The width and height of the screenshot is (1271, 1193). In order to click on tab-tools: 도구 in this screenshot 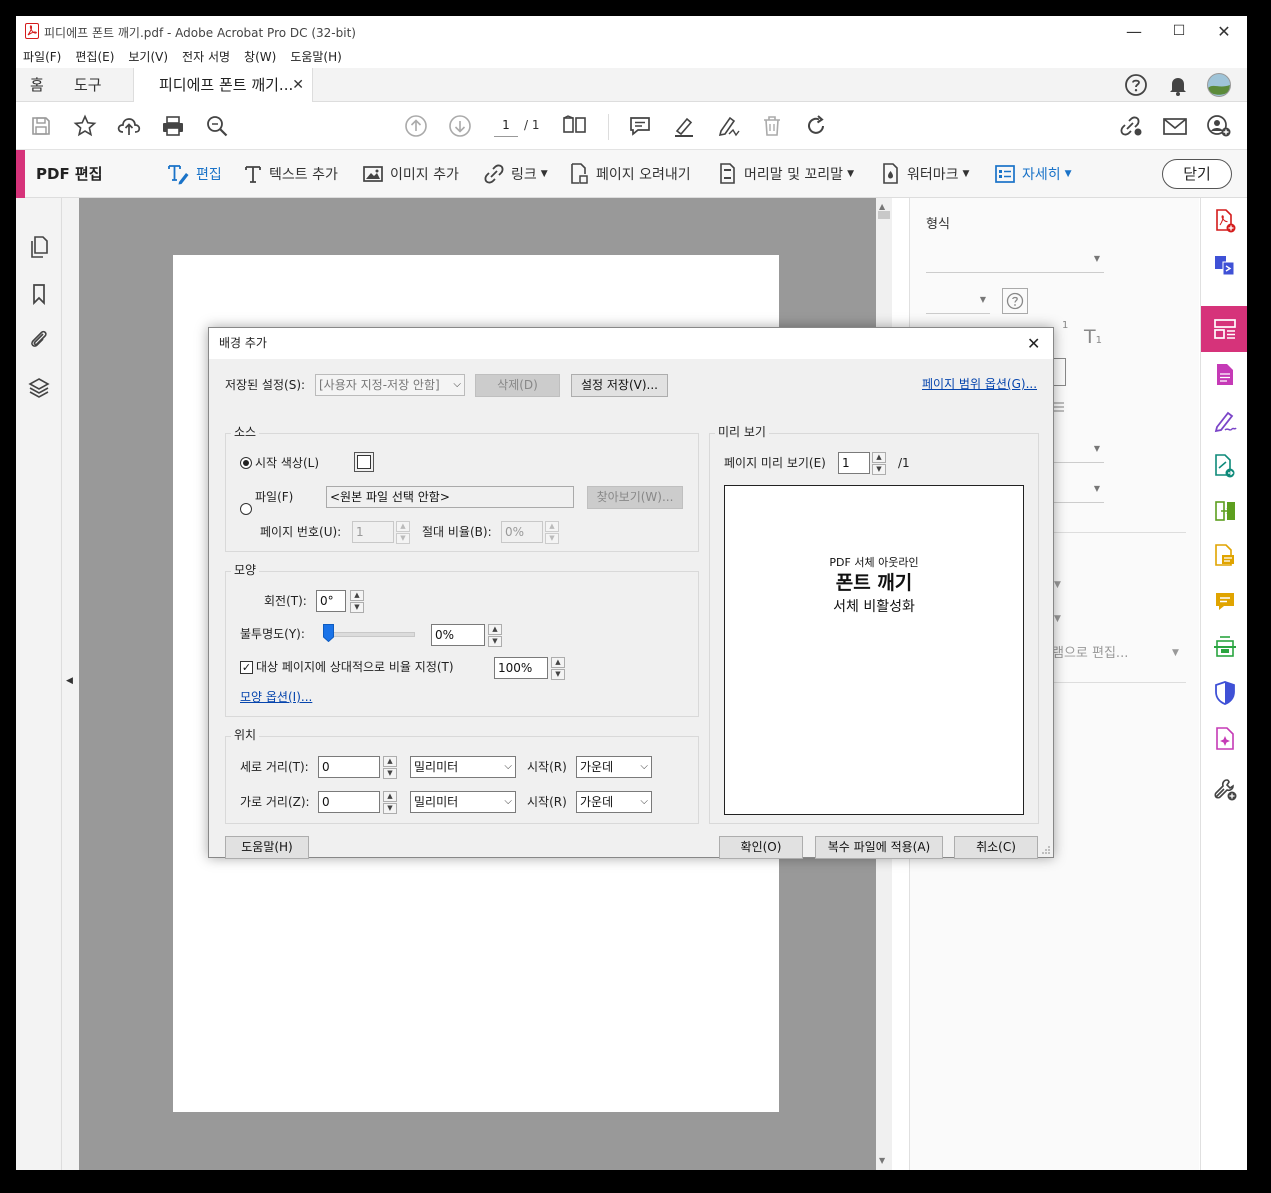, I will do `click(88, 85)`.